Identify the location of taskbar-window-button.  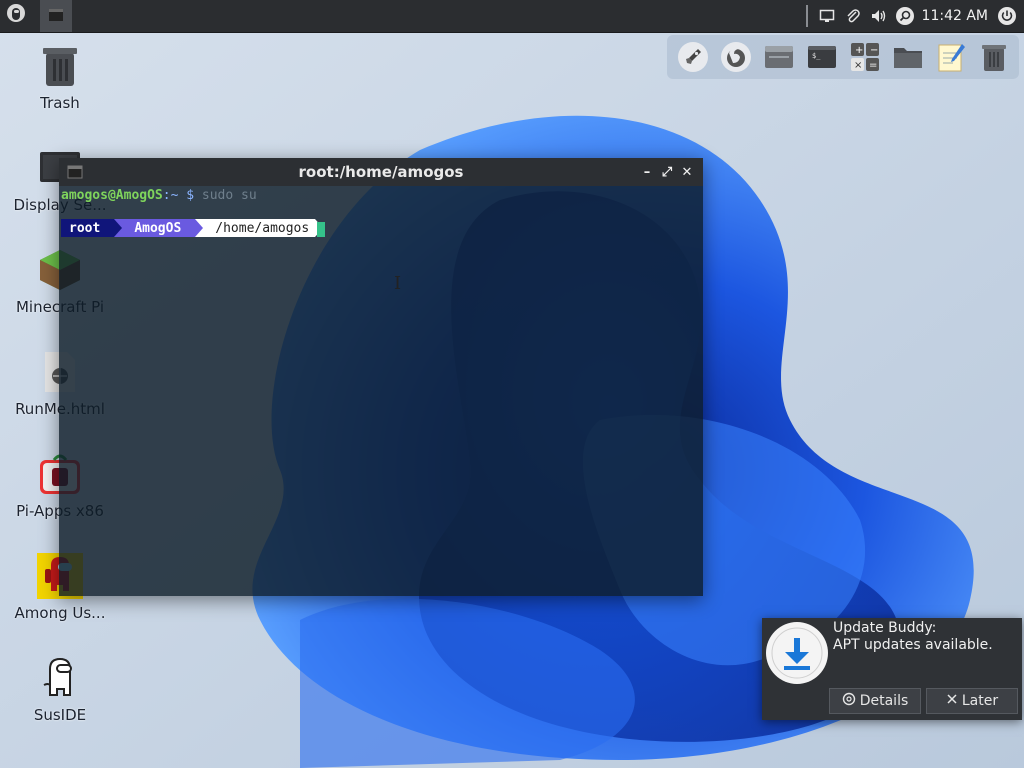
(56, 16).